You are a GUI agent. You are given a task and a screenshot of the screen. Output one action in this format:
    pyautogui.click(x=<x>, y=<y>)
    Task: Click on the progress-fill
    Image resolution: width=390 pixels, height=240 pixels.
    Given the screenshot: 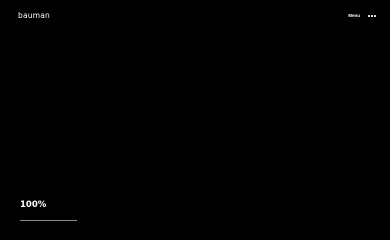 What is the action you would take?
    pyautogui.click(x=48, y=220)
    